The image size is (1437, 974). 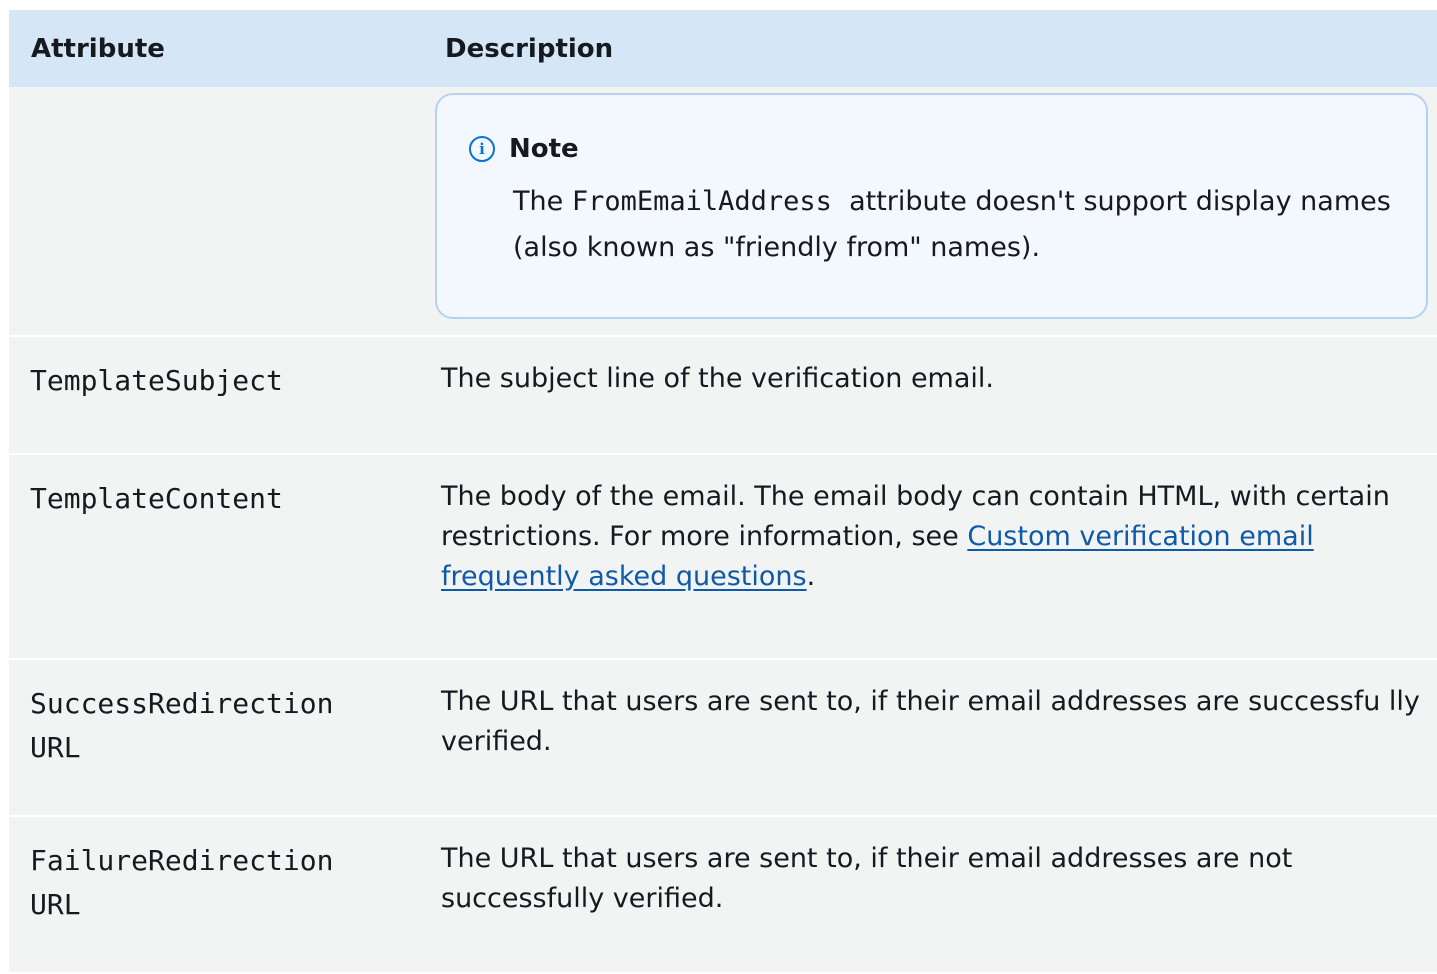 I want to click on attribute-cell: FailureRedirection URL, so click(x=216, y=895).